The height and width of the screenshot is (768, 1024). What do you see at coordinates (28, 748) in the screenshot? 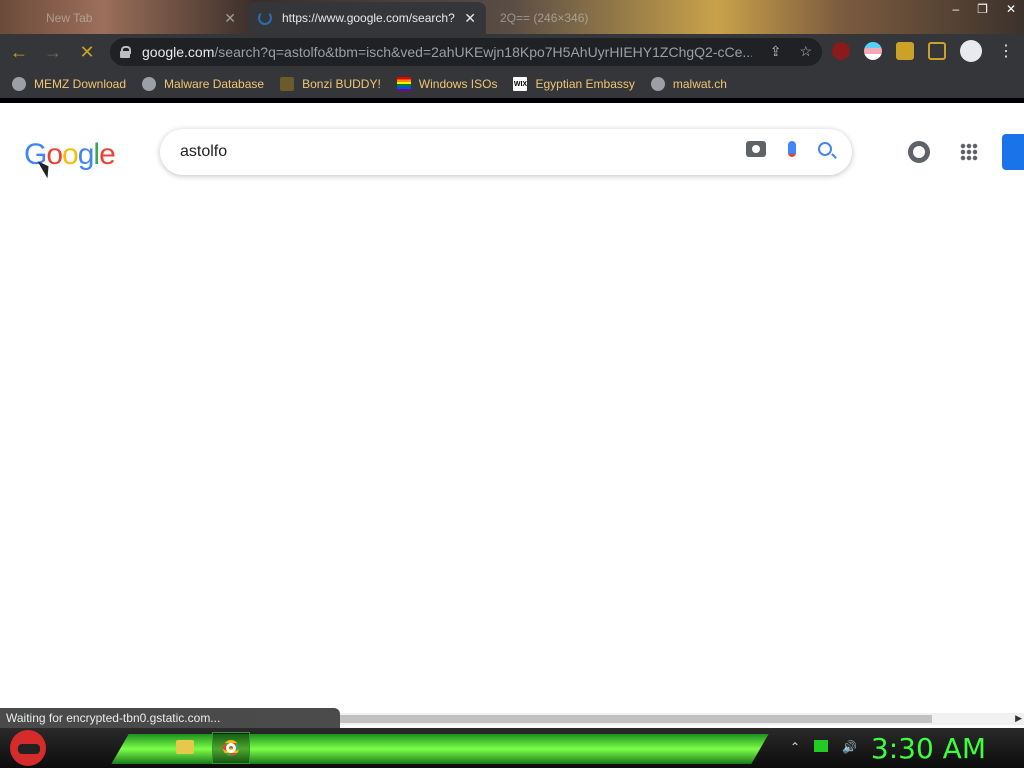
I see `start-button` at bounding box center [28, 748].